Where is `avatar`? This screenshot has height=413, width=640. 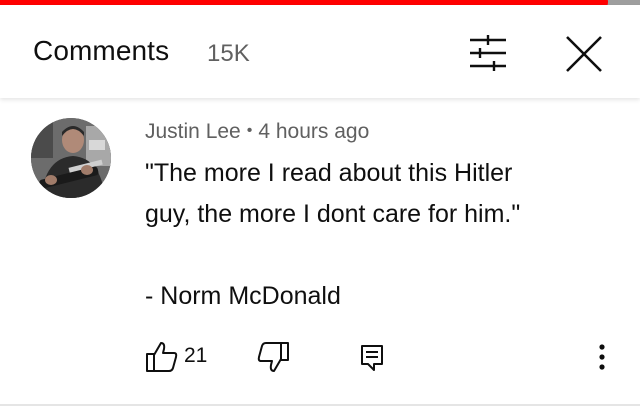
avatar is located at coordinates (71, 158).